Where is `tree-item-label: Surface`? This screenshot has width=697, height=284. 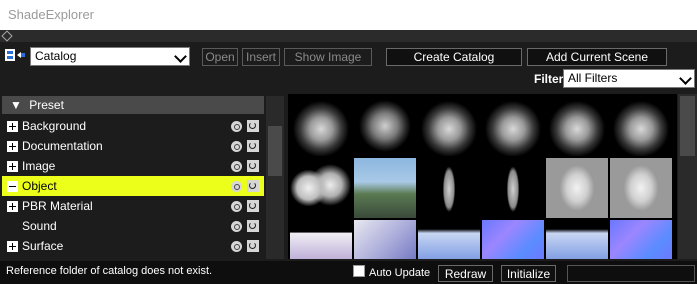
tree-item-label: Surface is located at coordinates (43, 246).